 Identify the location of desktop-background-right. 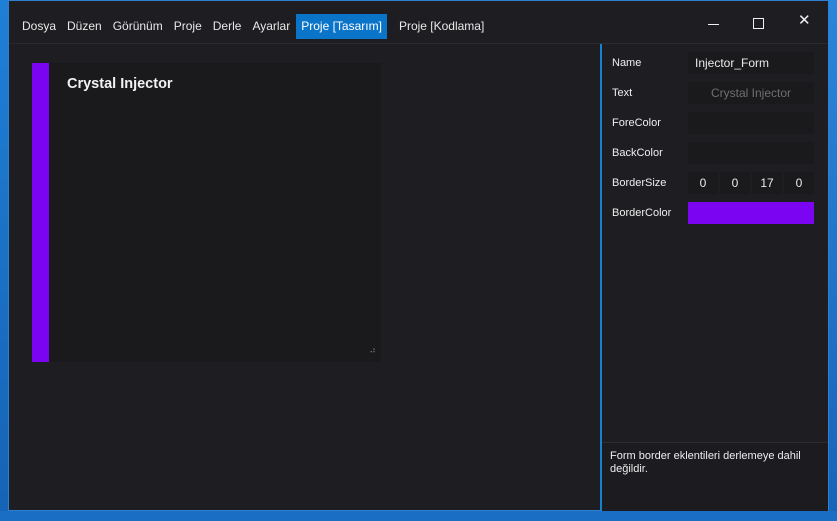
(833, 260).